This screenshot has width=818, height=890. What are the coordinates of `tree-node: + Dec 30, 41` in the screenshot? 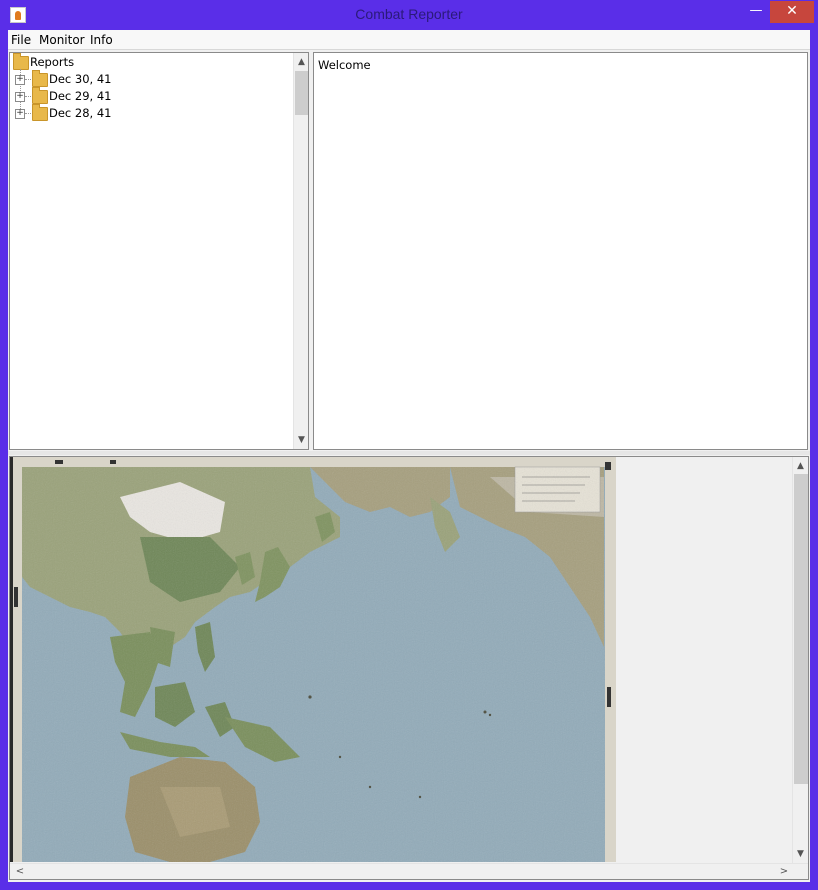 It's located at (150, 79).